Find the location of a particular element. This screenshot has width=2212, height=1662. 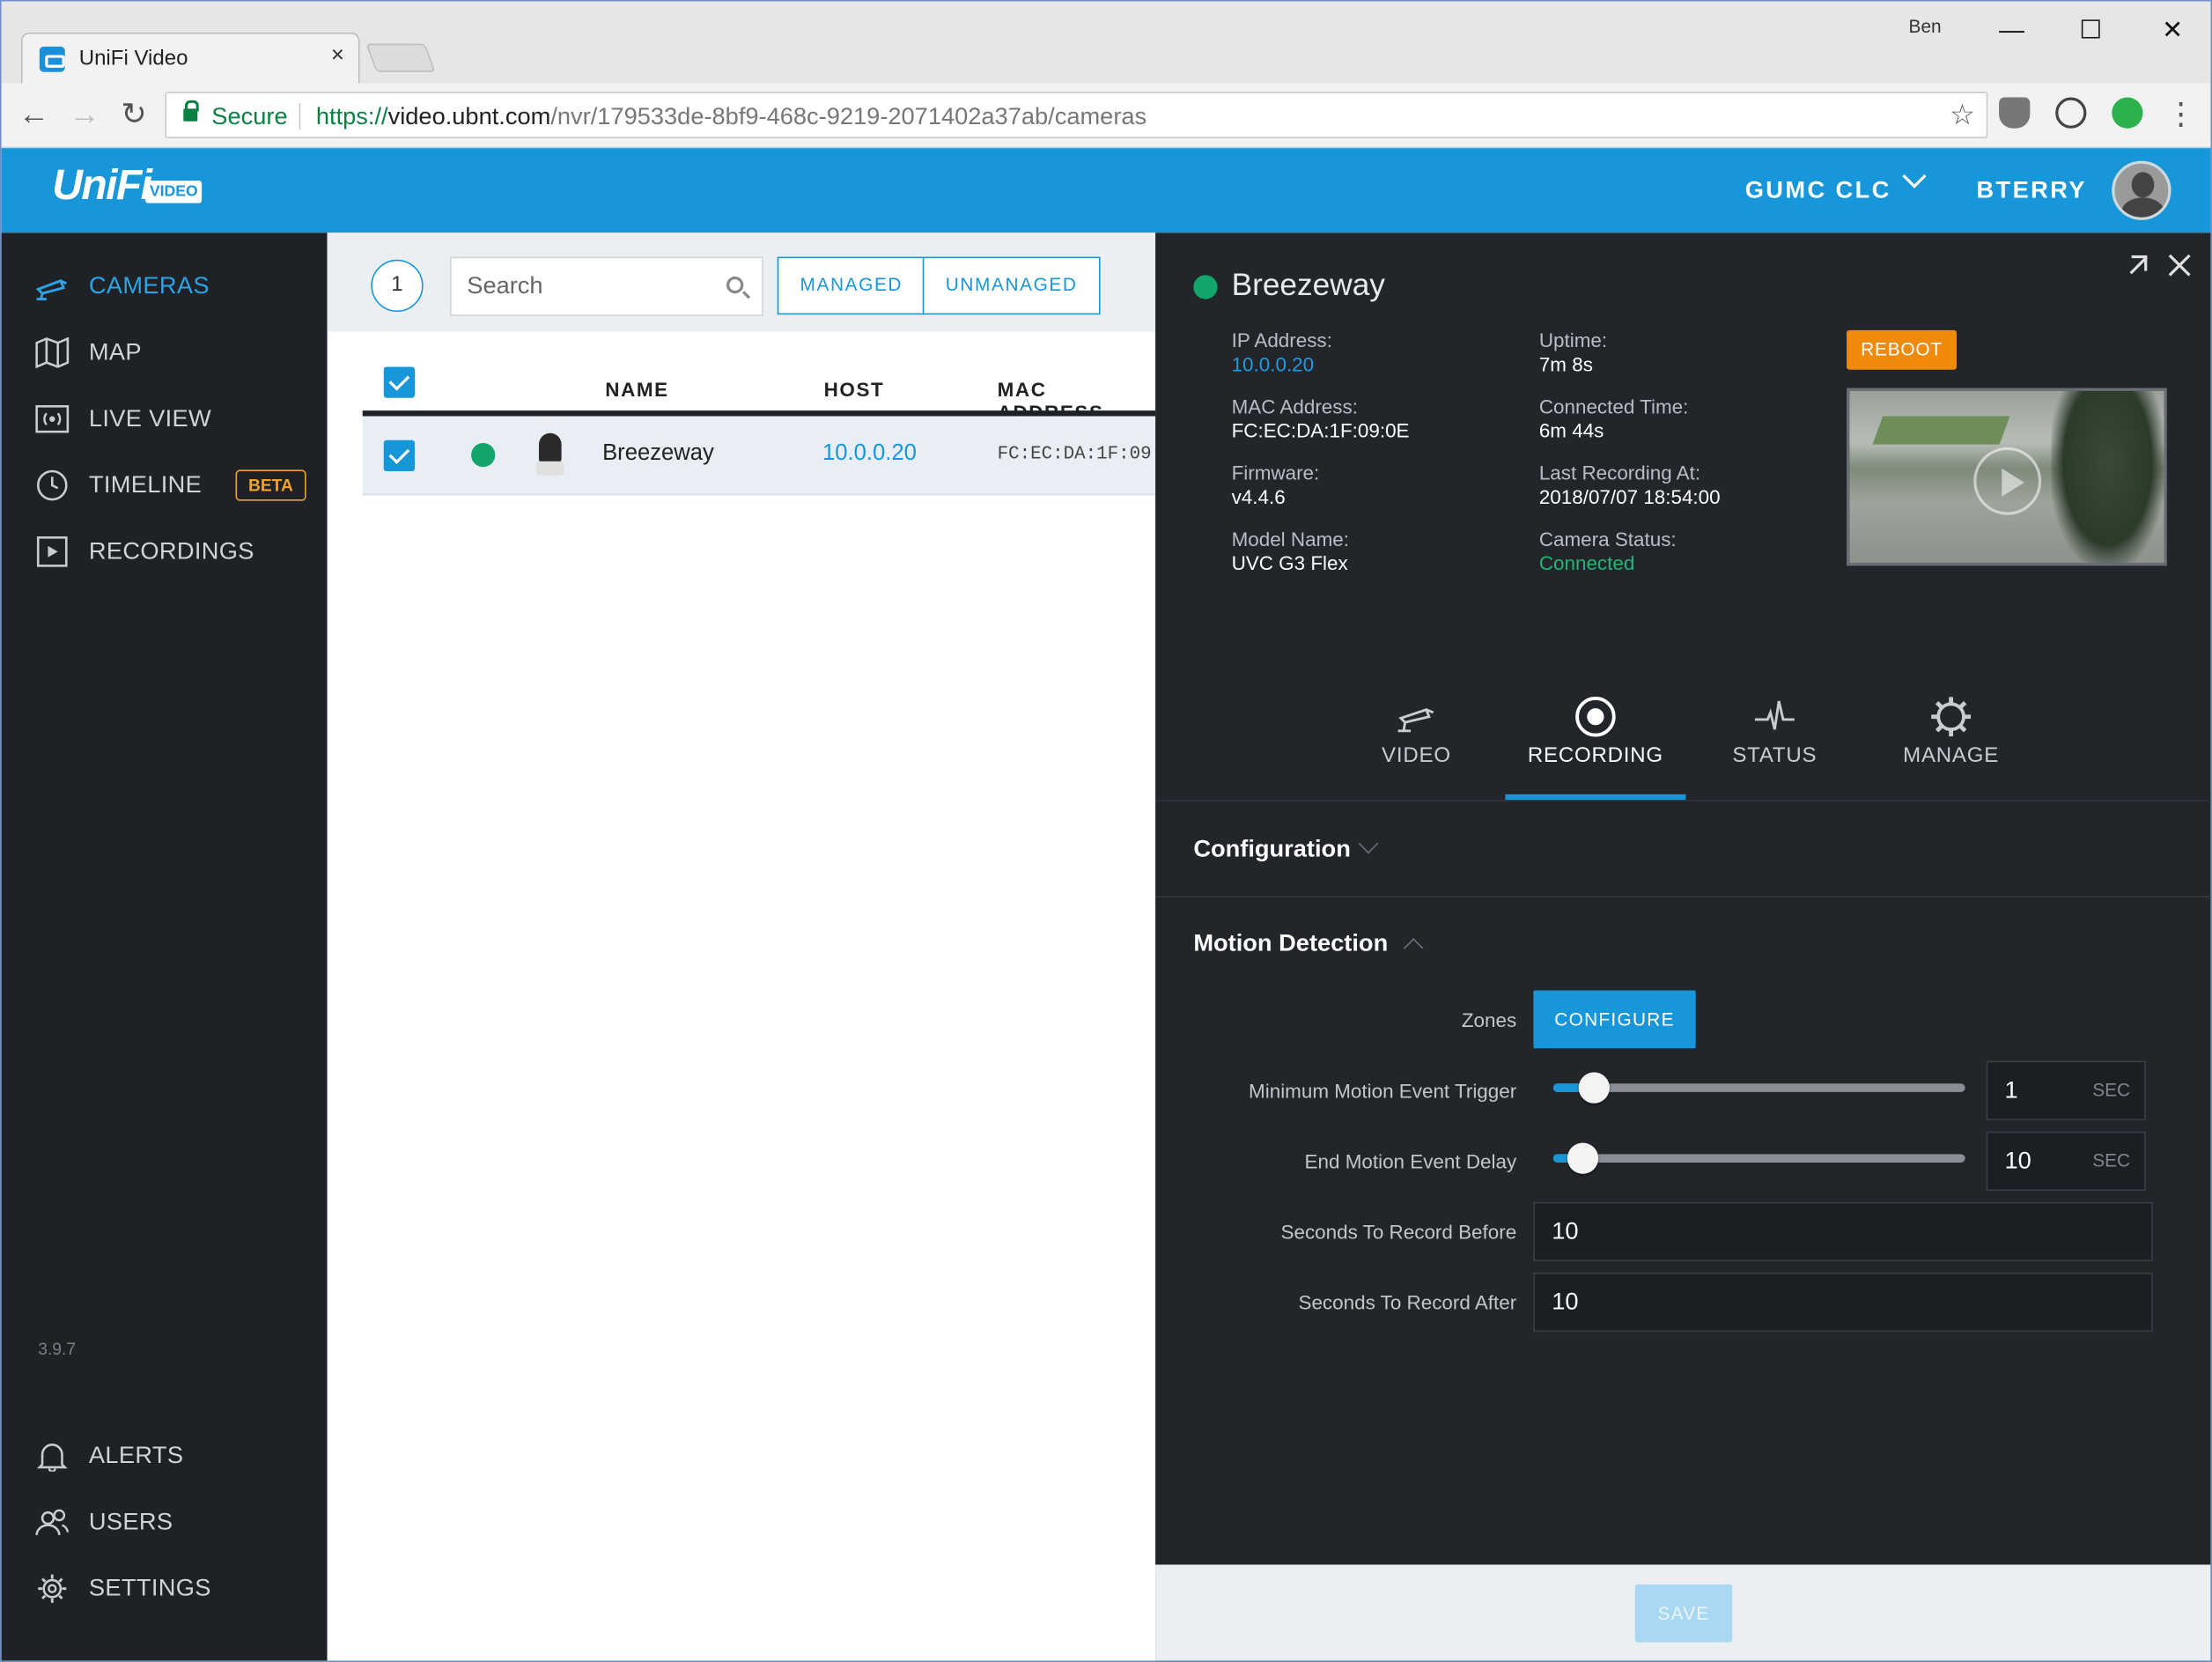

min-trigger-slider is located at coordinates (1758, 1088).